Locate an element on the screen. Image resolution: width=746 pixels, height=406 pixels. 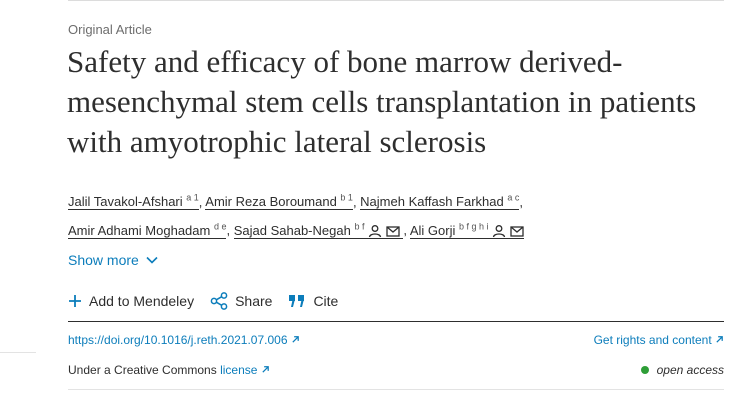
cite-label: Cite is located at coordinates (326, 301).